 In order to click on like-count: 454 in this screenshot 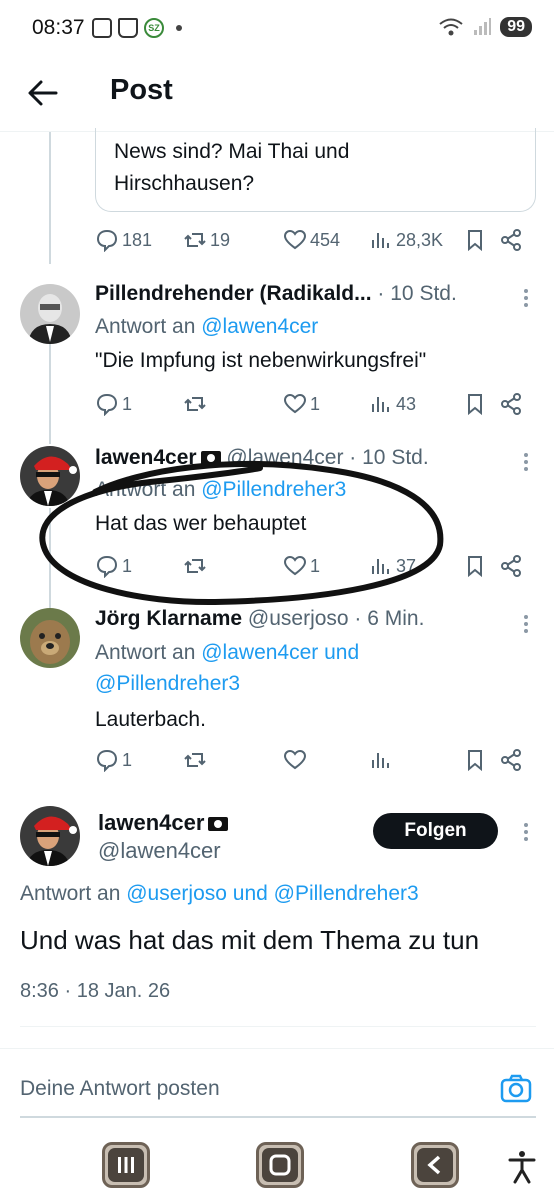, I will do `click(325, 239)`.